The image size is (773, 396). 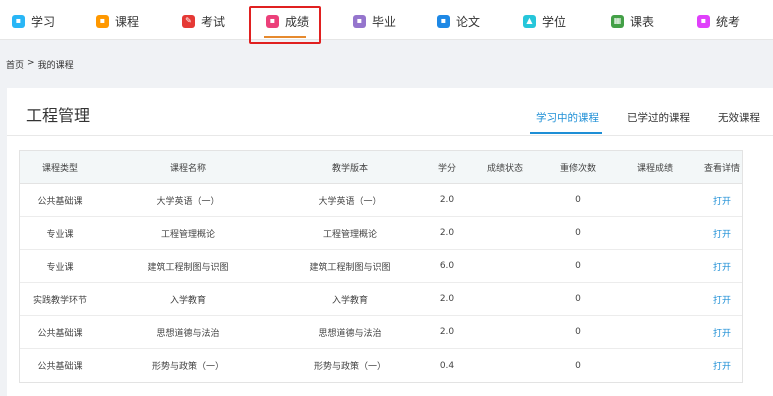 What do you see at coordinates (443, 21) in the screenshot?
I see `thesis-icon: ▪` at bounding box center [443, 21].